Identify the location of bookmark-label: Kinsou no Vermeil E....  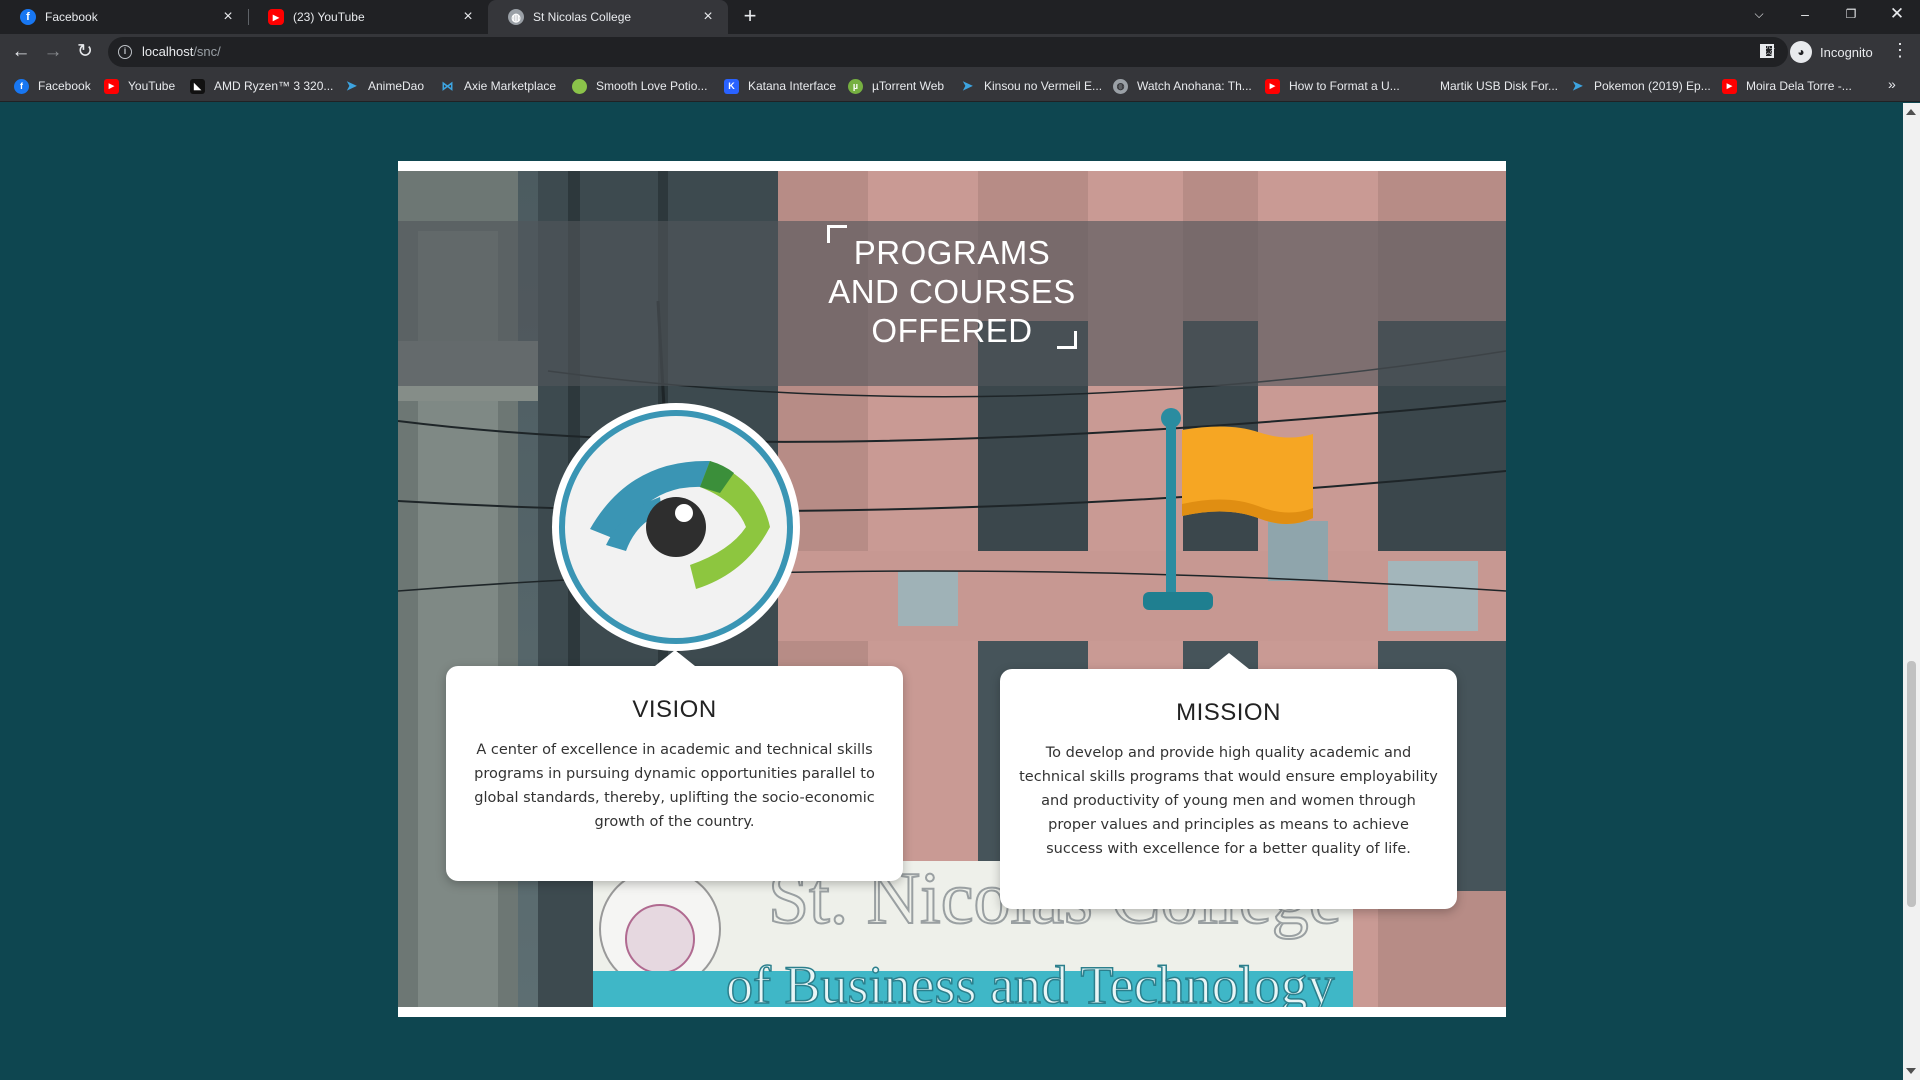
(1043, 86).